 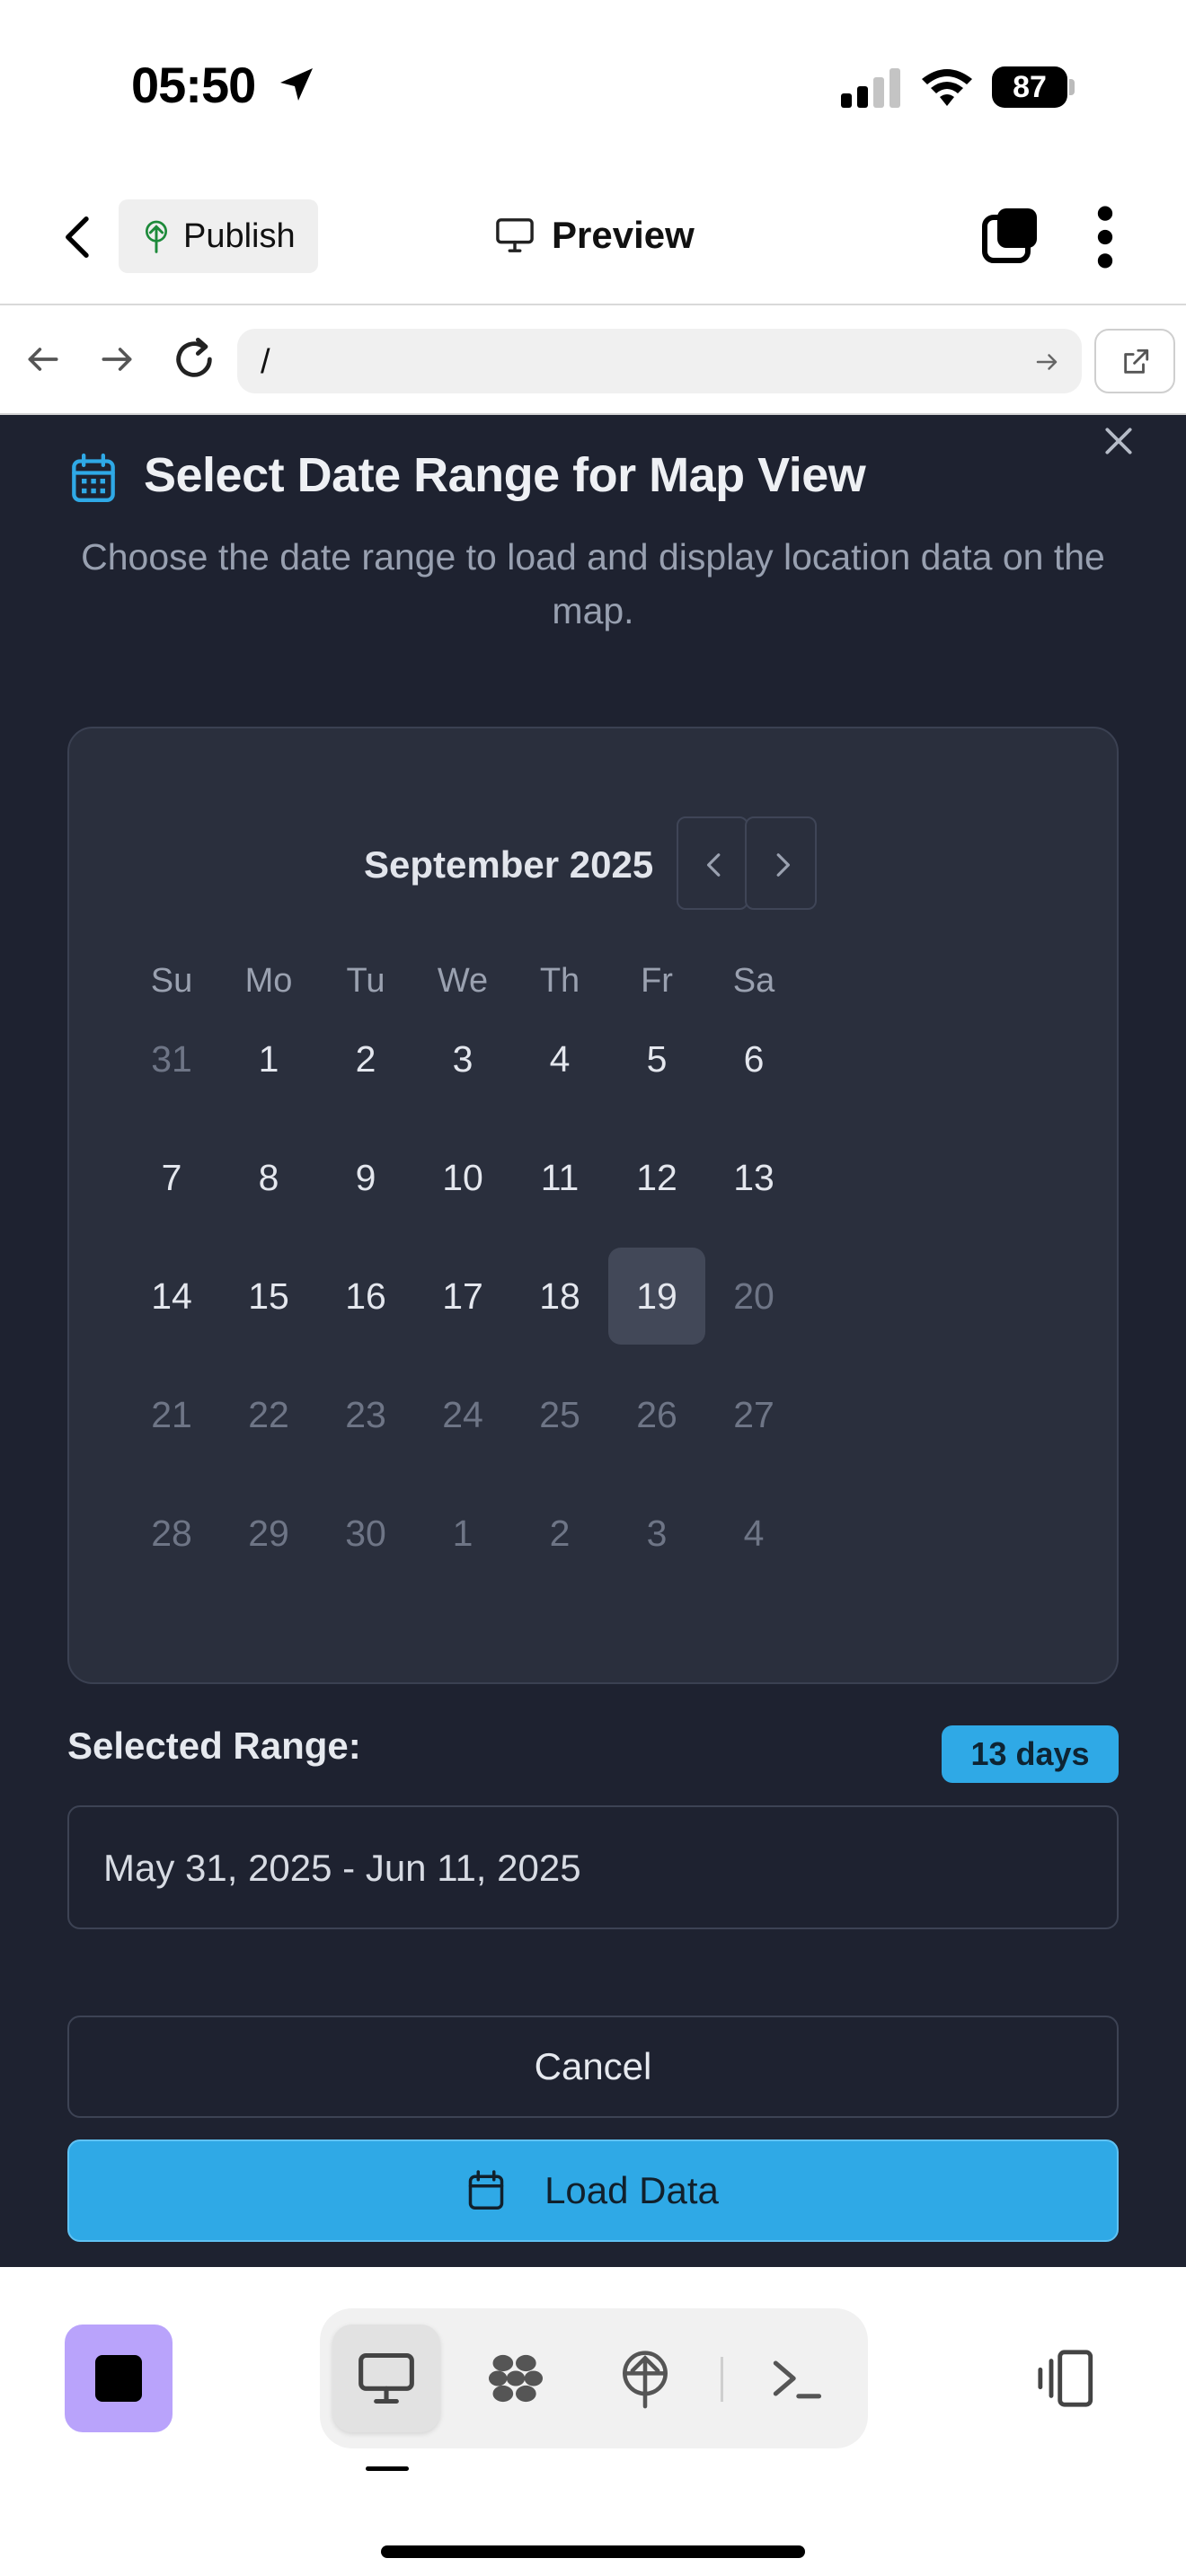 I want to click on tabs-icon, so click(x=1010, y=235).